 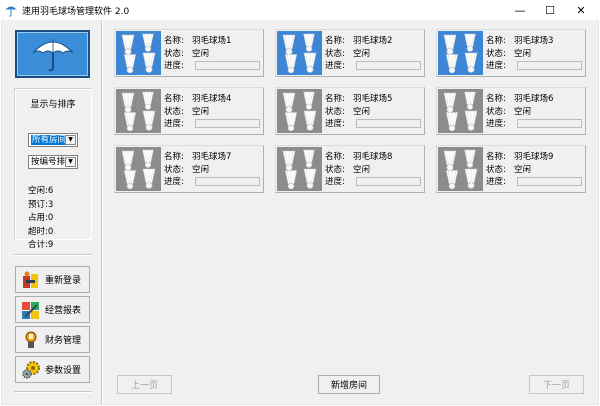 What do you see at coordinates (31, 340) in the screenshot?
I see `finance-icon` at bounding box center [31, 340].